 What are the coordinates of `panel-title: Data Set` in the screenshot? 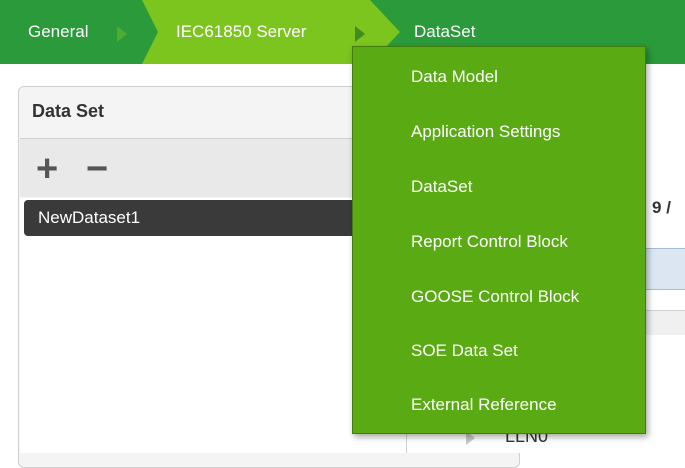 It's located at (68, 111).